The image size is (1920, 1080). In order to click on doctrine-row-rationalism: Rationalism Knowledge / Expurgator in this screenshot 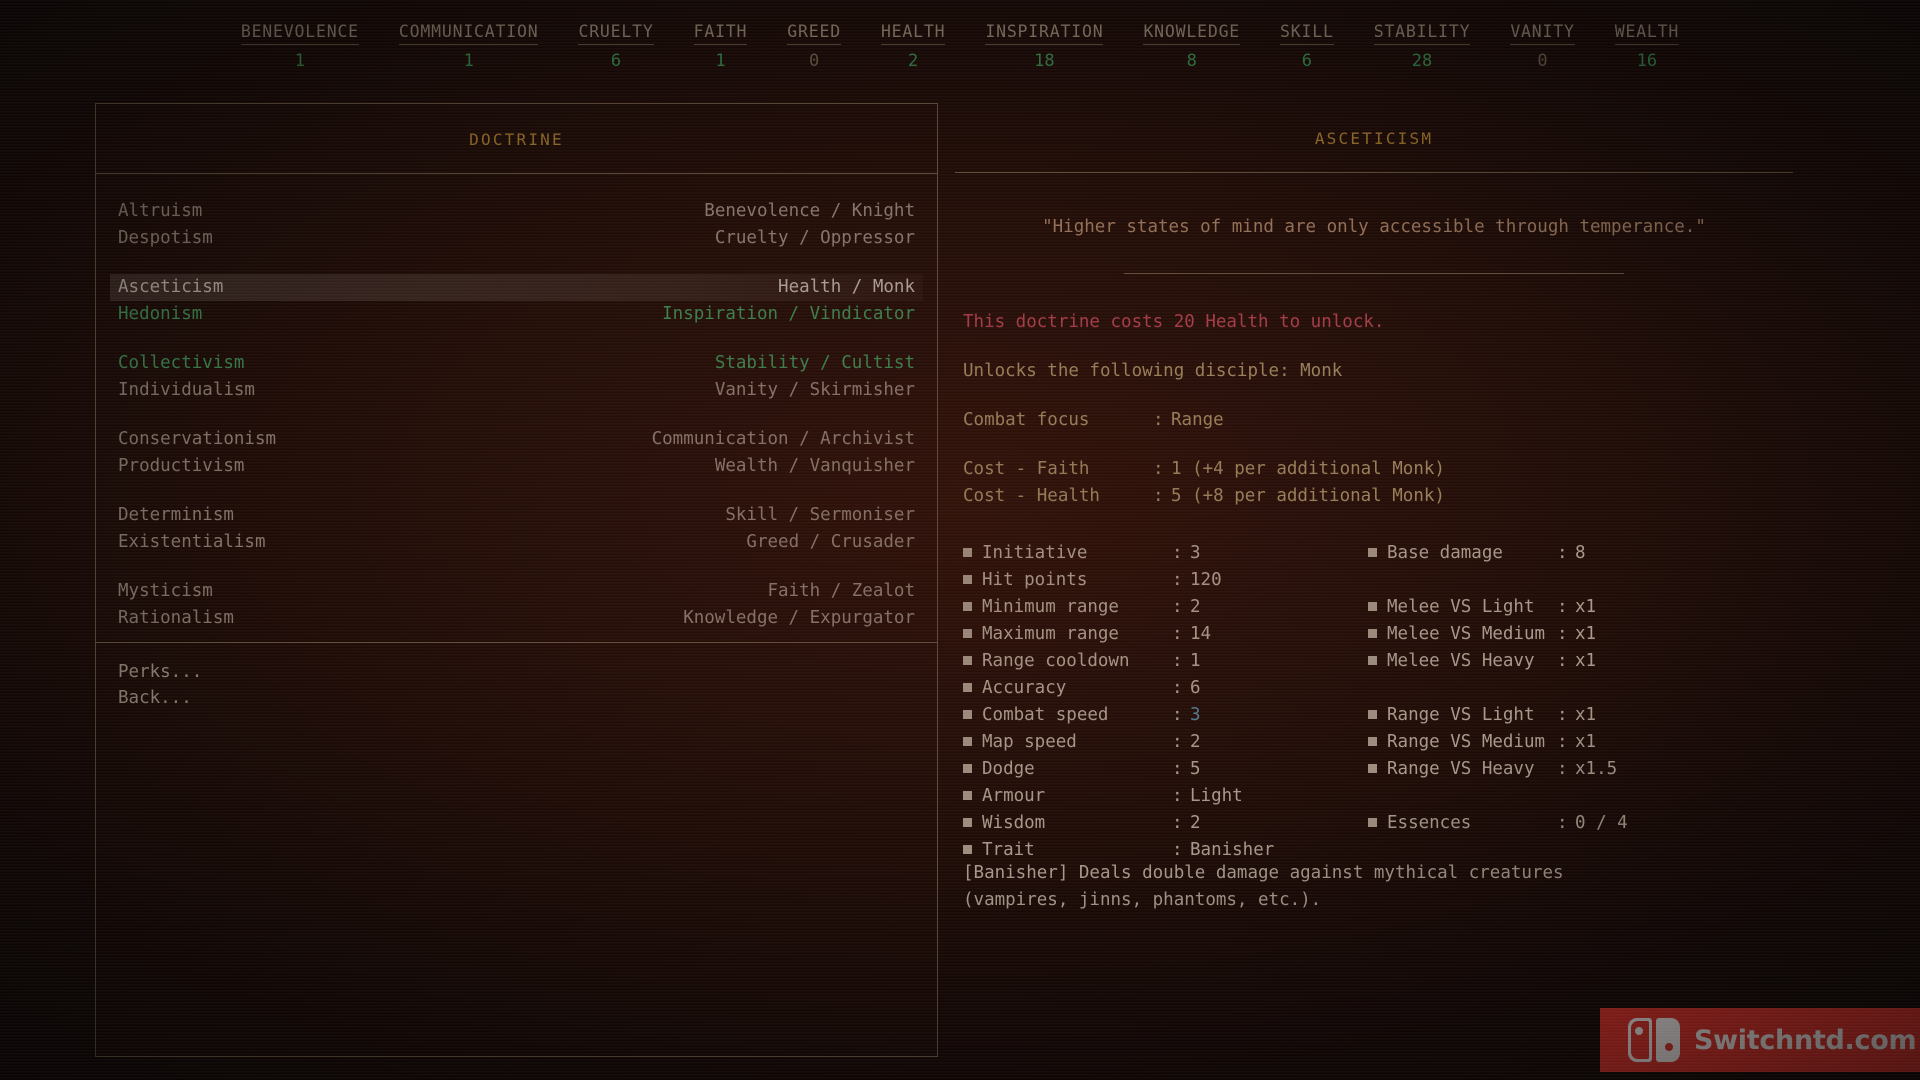, I will do `click(516, 618)`.